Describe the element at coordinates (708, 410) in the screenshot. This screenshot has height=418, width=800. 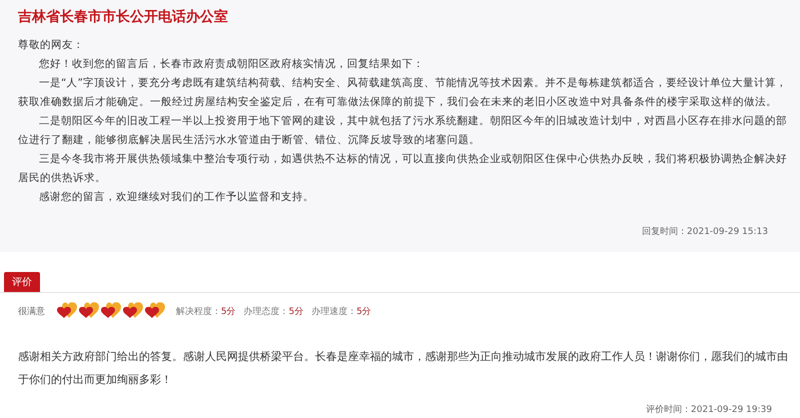
I see `evaluation-time: 评价时间：2021-09-29 19:39` at that location.